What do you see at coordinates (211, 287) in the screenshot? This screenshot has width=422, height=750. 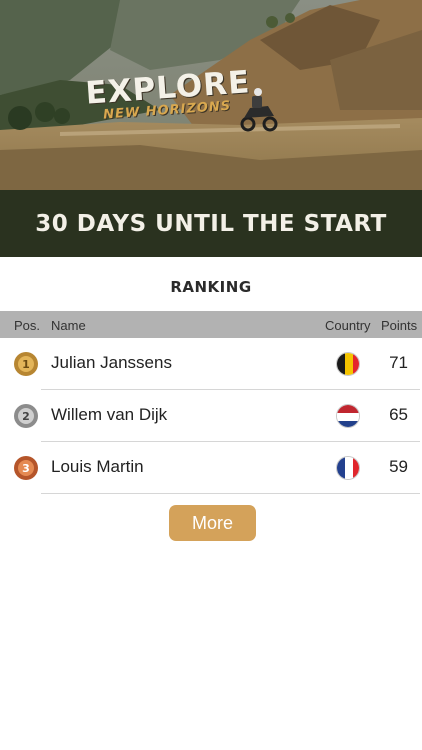 I see `ranking-title: RANKING` at bounding box center [211, 287].